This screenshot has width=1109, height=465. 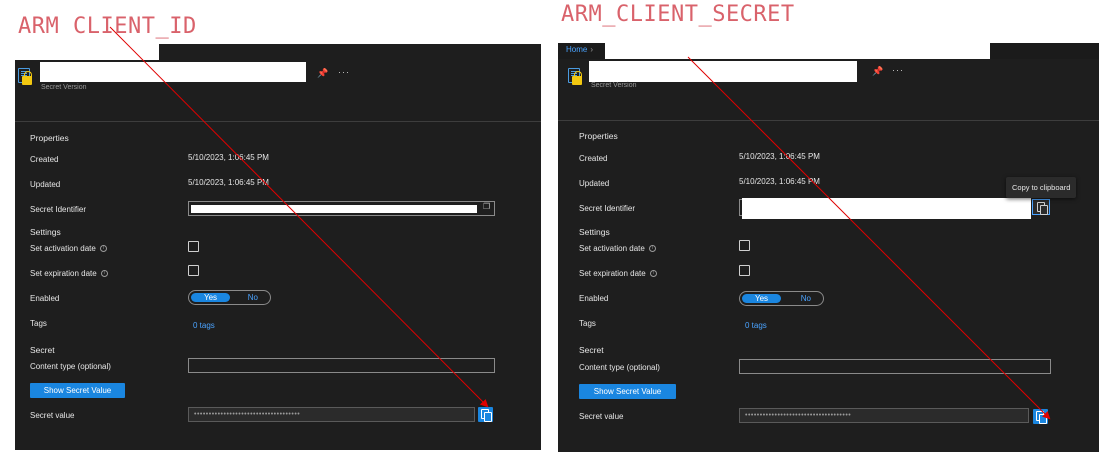 I want to click on copy-to-clipboard-tooltip: Copy to clipboard, so click(x=1041, y=187).